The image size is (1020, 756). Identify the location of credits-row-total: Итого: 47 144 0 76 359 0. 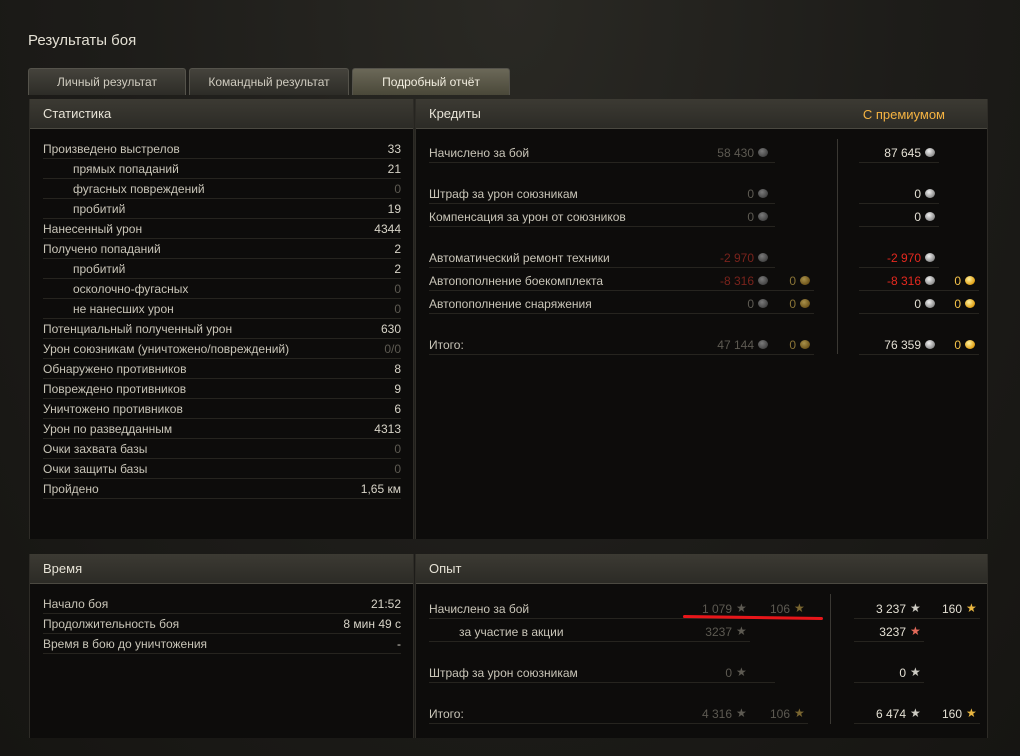
(702, 346).